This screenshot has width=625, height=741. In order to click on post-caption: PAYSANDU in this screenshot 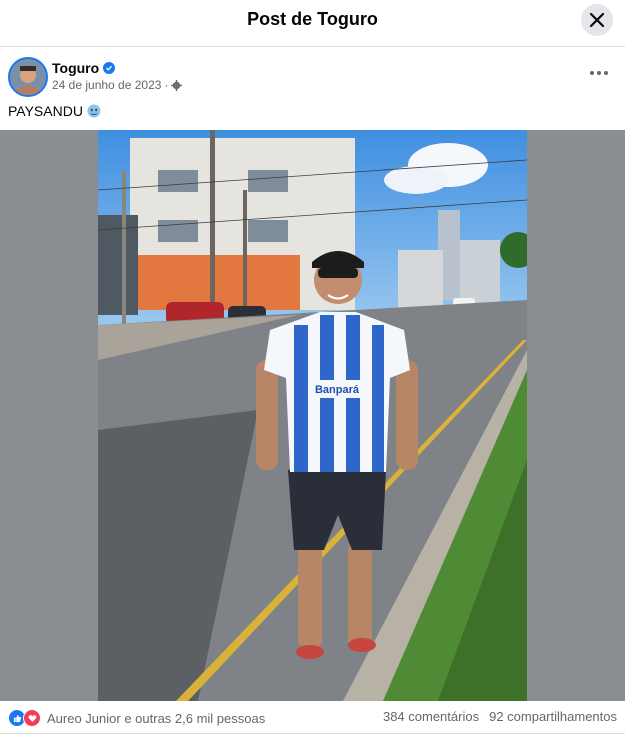, I will do `click(54, 111)`.